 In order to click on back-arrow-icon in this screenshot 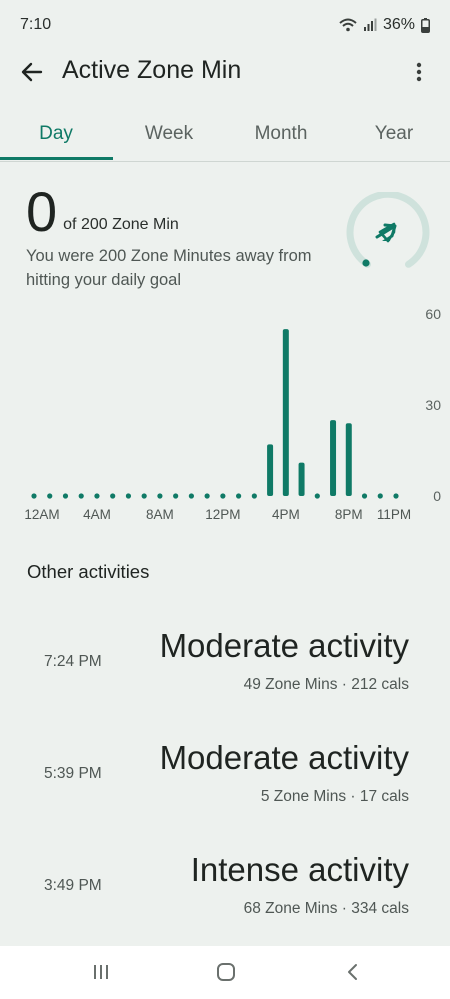, I will do `click(32, 72)`.